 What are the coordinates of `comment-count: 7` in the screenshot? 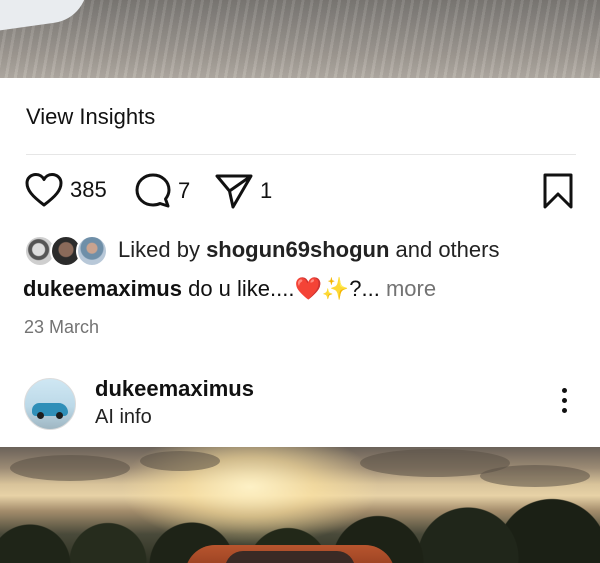 It's located at (184, 190).